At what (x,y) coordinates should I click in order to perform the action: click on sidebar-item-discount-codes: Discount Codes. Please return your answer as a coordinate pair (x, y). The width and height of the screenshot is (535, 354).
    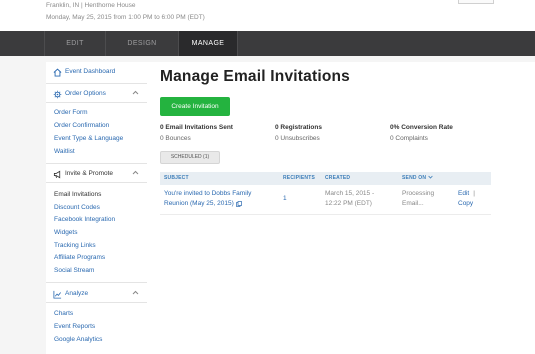
    Looking at the image, I should click on (77, 207).